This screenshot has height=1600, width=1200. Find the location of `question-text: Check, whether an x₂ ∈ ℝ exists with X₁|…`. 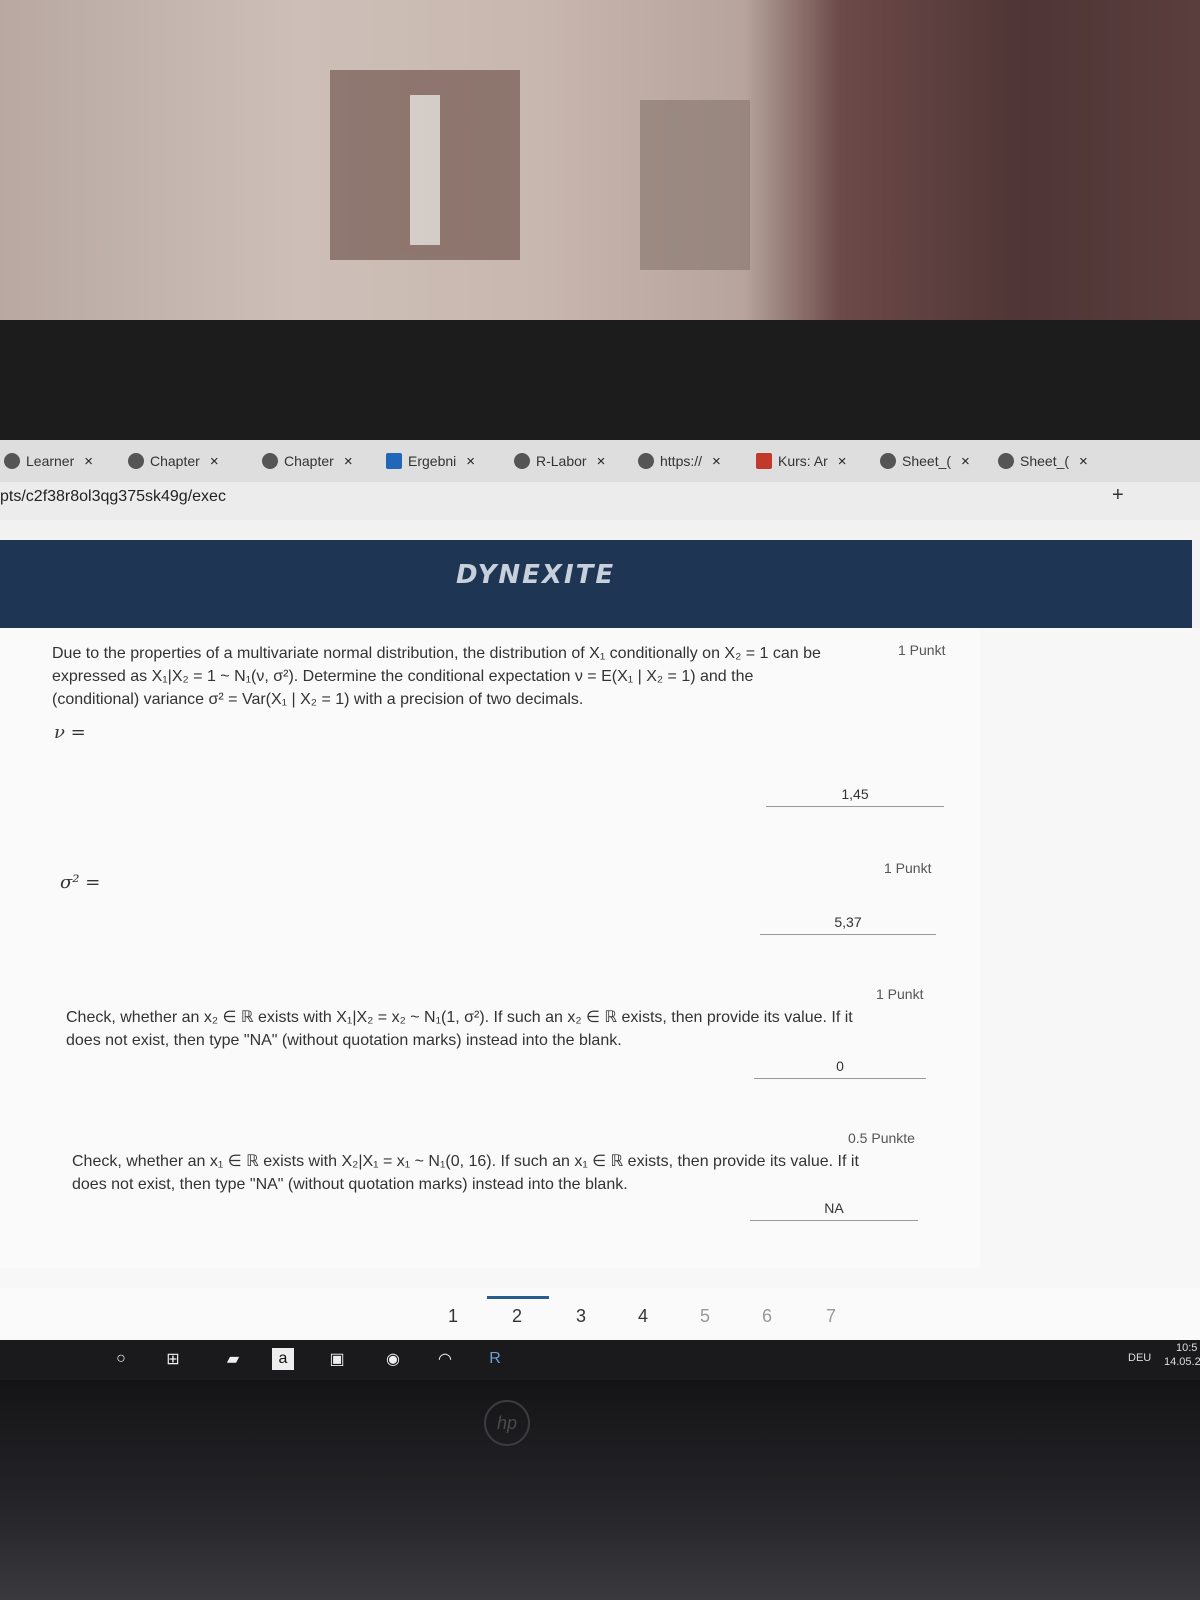

question-text: Check, whether an x₂ ∈ ℝ exists with X₁|… is located at coordinates (459, 1029).